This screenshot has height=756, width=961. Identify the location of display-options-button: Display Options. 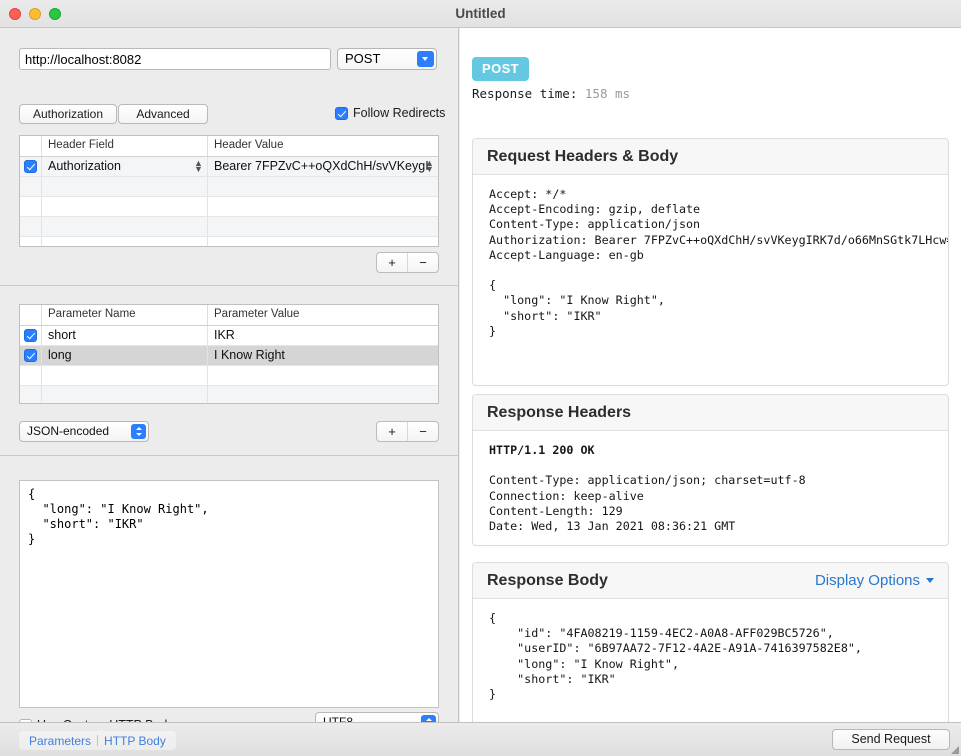
(874, 580).